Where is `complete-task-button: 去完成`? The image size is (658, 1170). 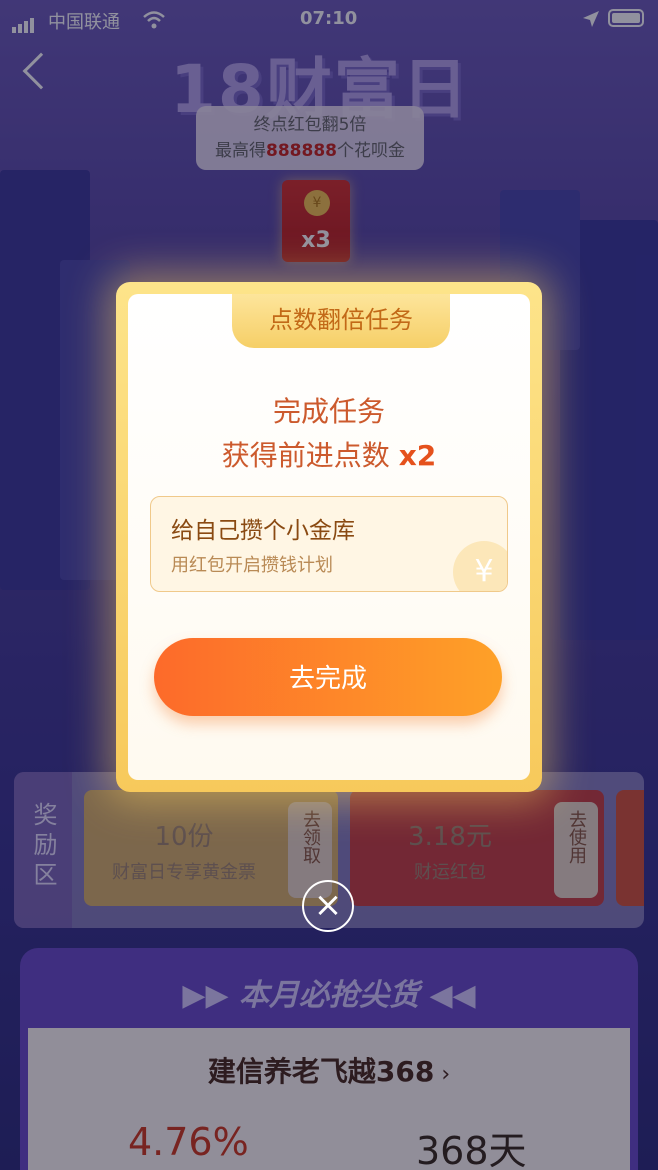
complete-task-button: 去完成 is located at coordinates (328, 677).